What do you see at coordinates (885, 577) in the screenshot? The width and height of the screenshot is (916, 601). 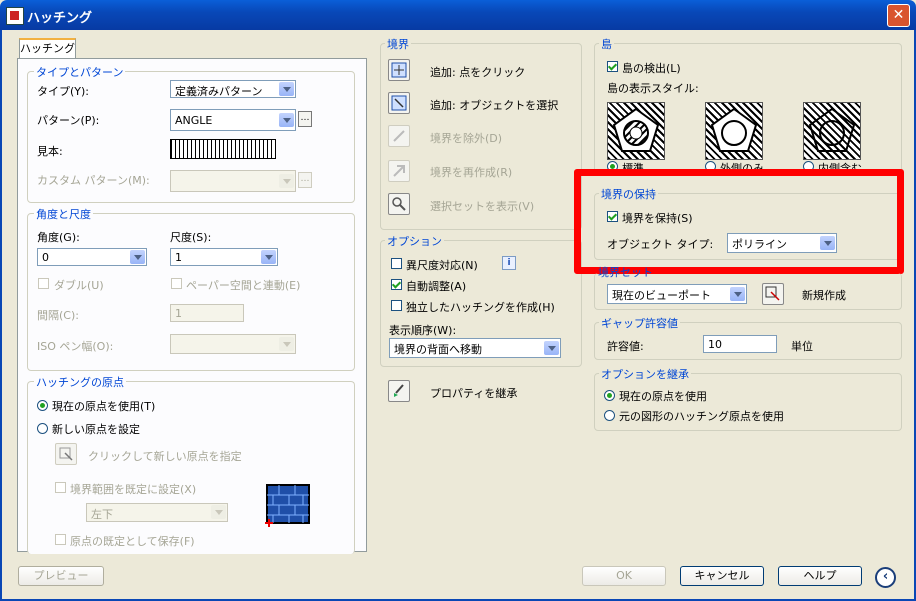 I see `collapse-icon: ‹` at bounding box center [885, 577].